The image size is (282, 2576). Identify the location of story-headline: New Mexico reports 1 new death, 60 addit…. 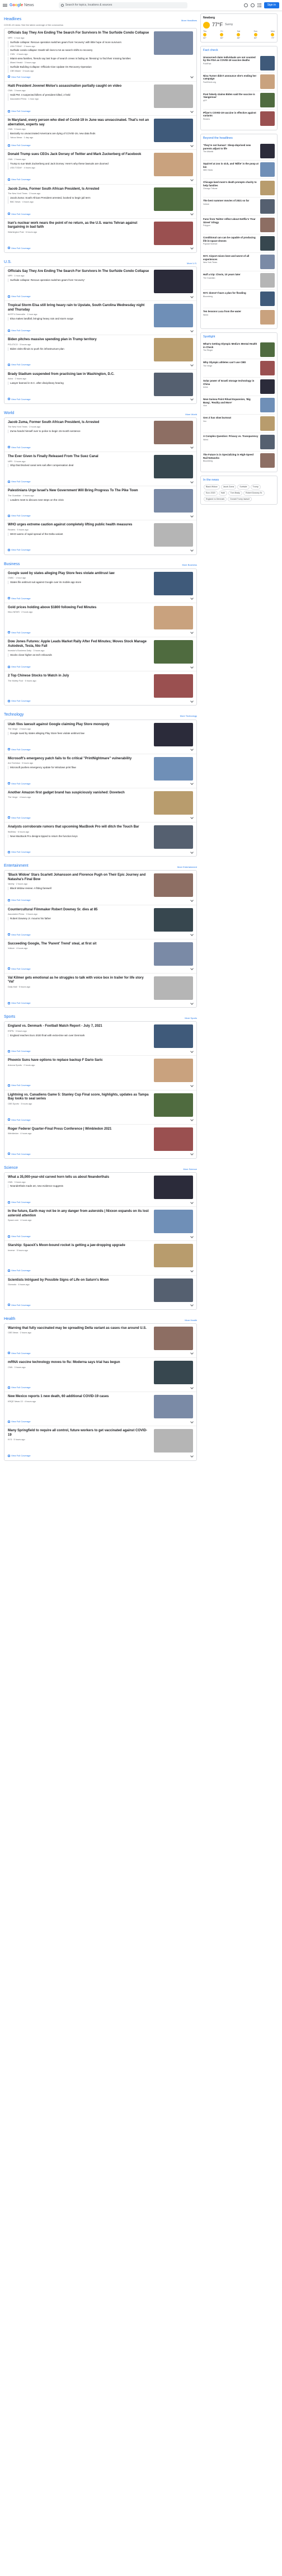
(79, 1397).